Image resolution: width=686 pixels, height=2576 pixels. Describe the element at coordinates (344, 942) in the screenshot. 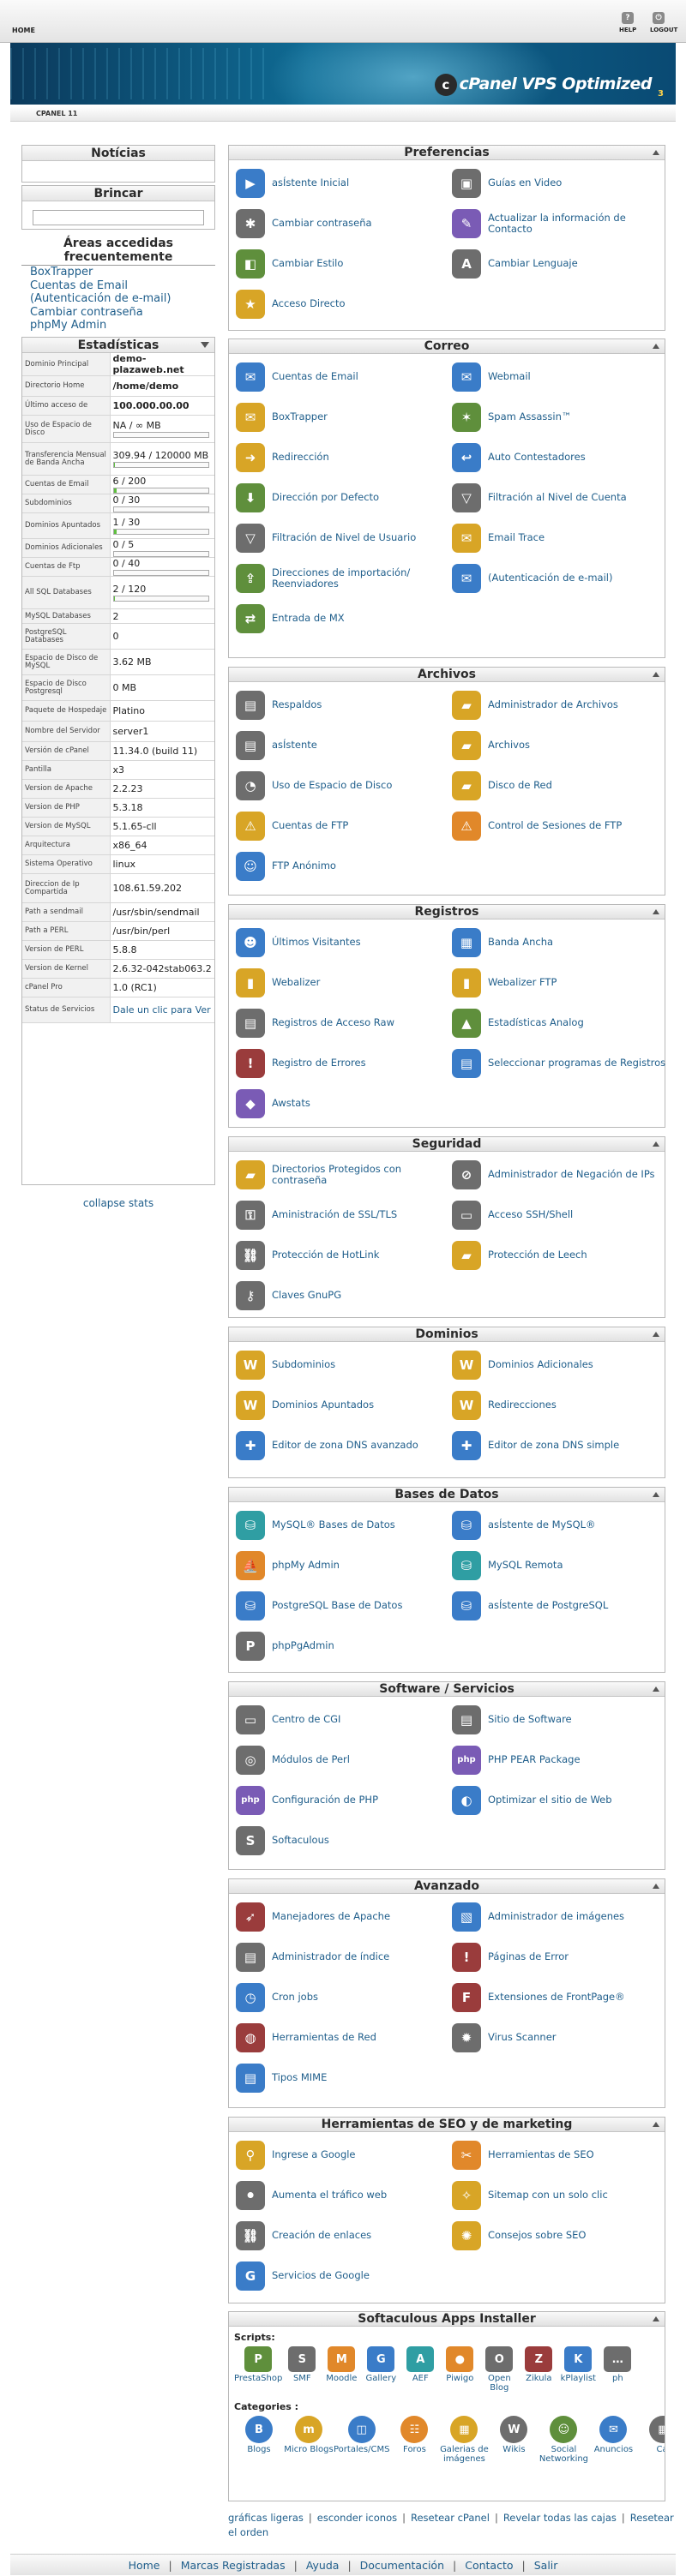

I see `panel-item: ☻Últimos Visitantes` at that location.